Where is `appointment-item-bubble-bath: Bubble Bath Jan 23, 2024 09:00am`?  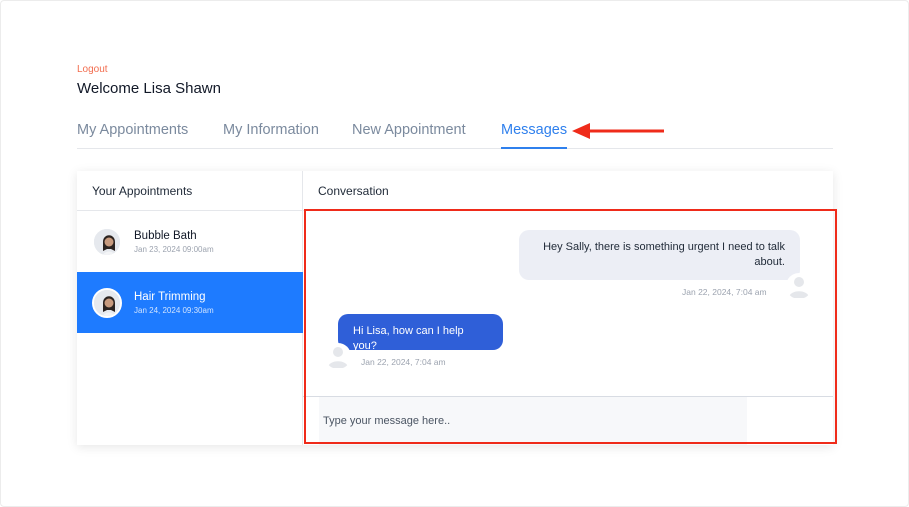
appointment-item-bubble-bath: Bubble Bath Jan 23, 2024 09:00am is located at coordinates (190, 241).